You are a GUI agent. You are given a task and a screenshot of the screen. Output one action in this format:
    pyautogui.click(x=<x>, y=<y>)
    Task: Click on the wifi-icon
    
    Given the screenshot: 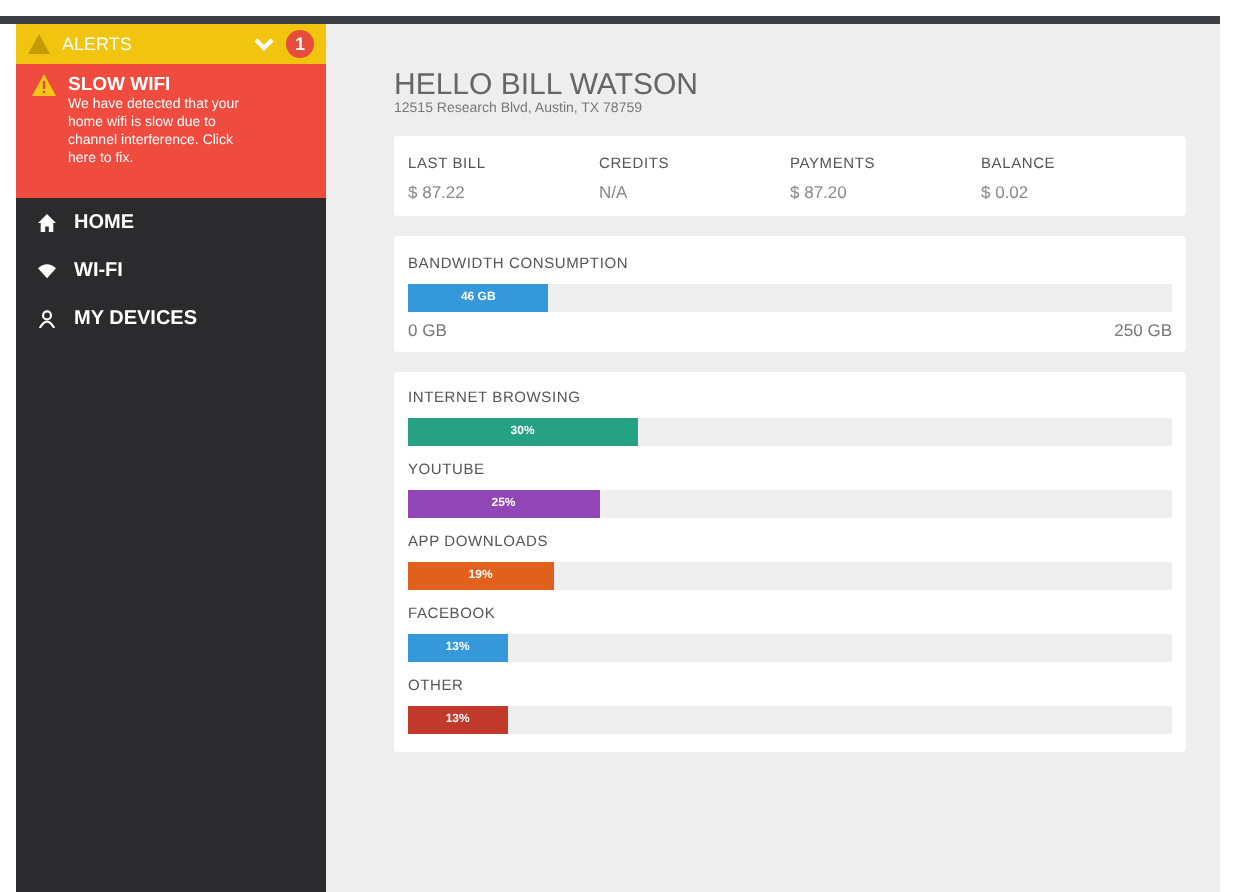 What is the action you would take?
    pyautogui.click(x=47, y=270)
    